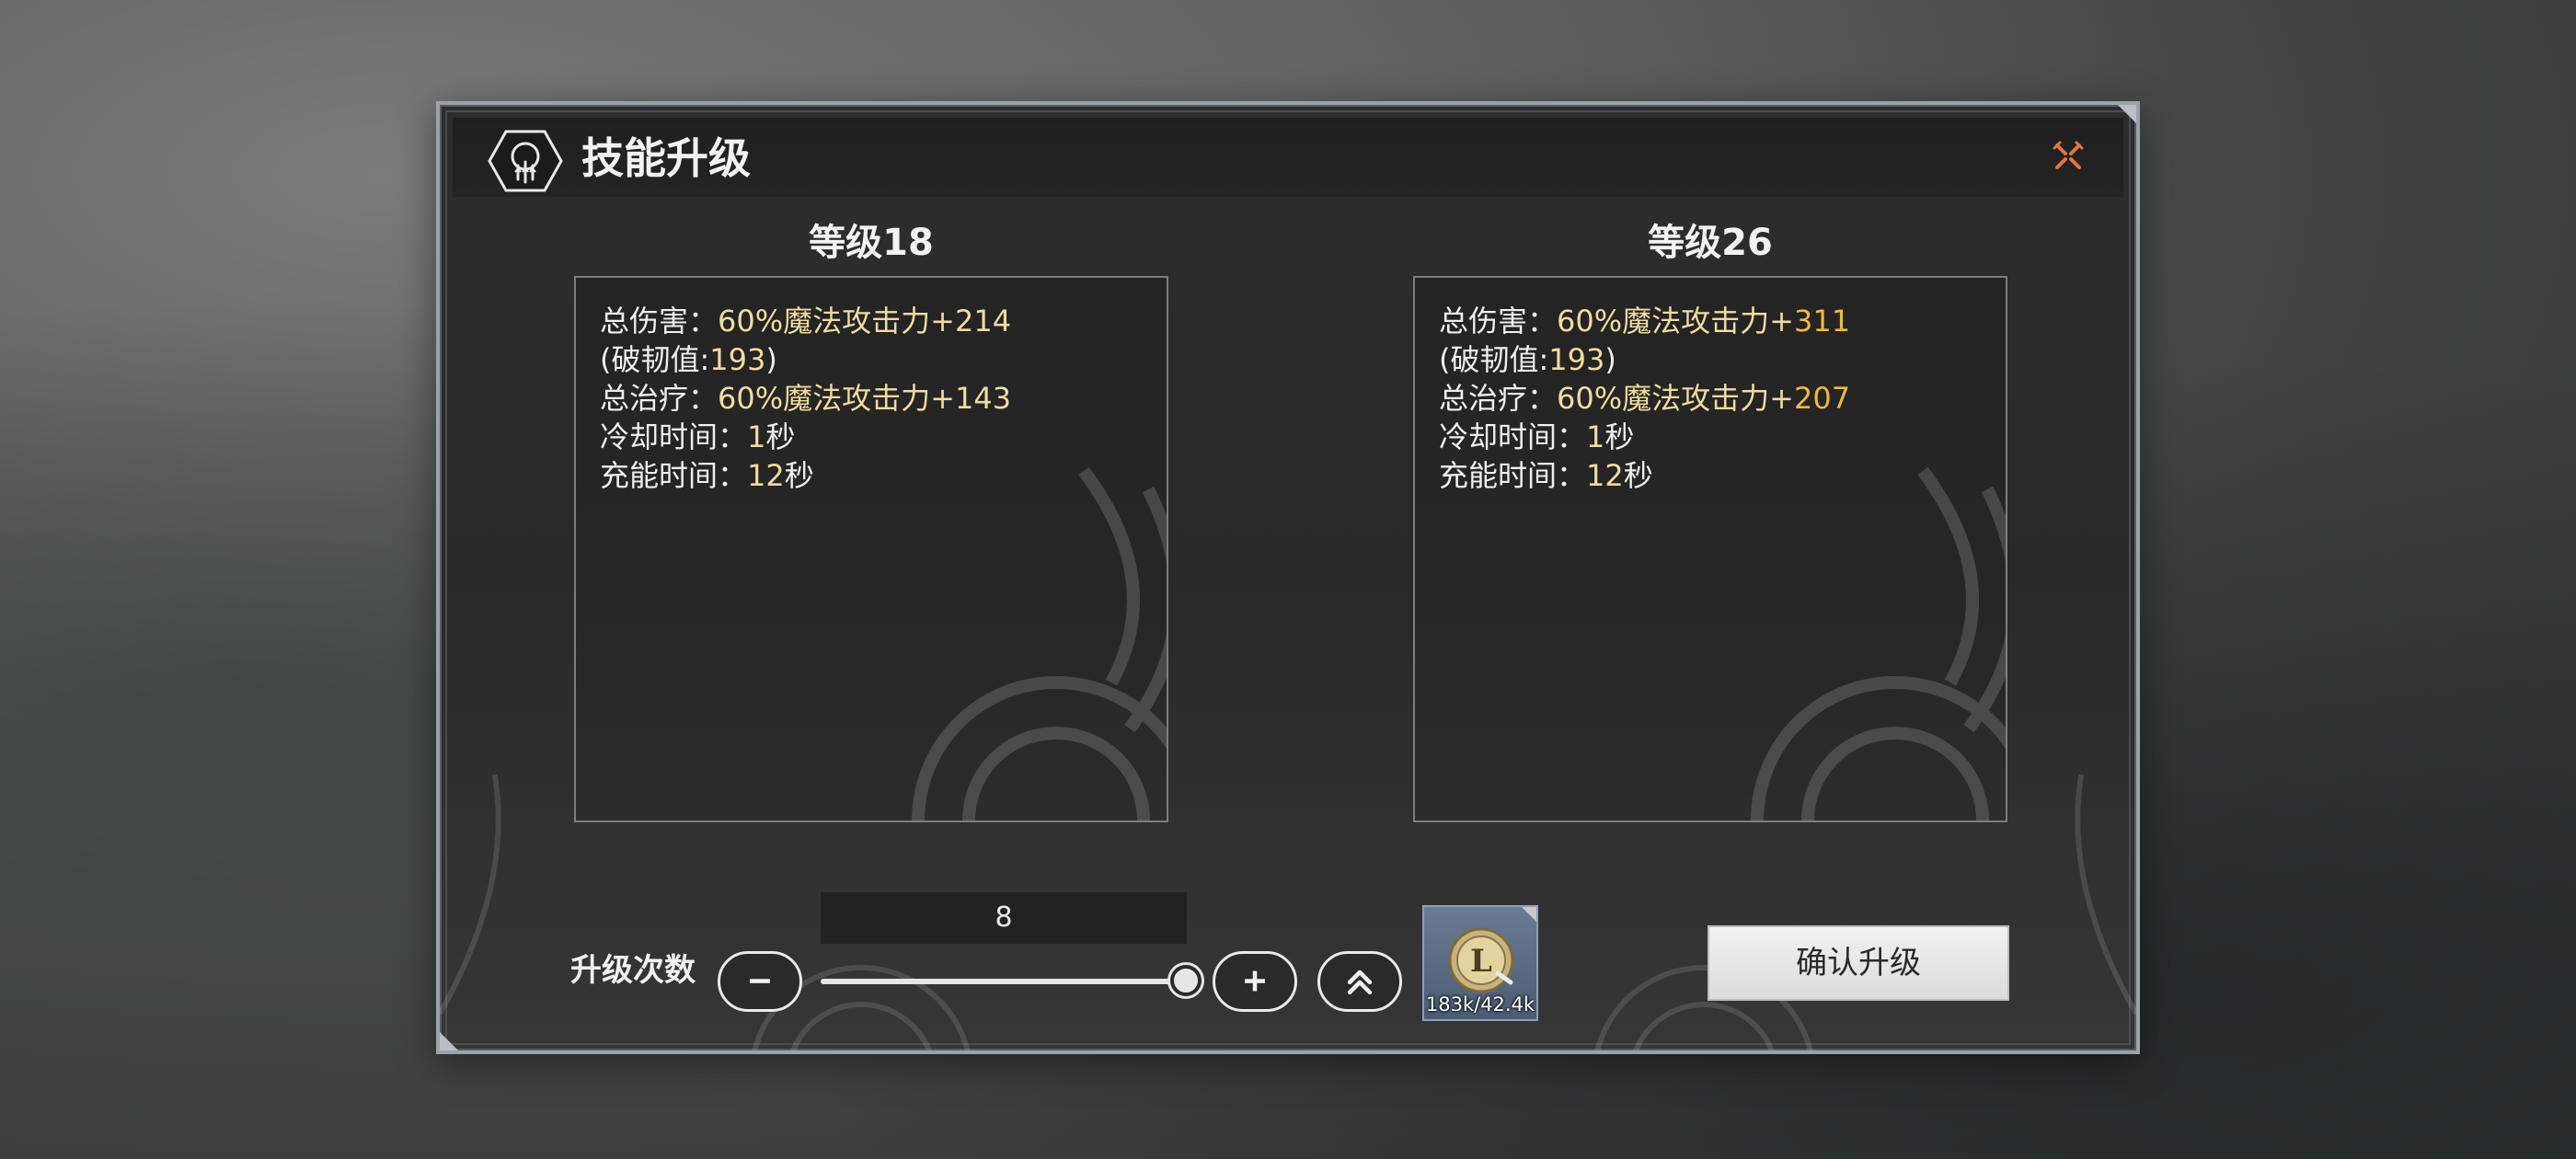 This screenshot has height=1159, width=2576. Describe the element at coordinates (1004, 918) in the screenshot. I see `upgrade-count-display: 8` at that location.